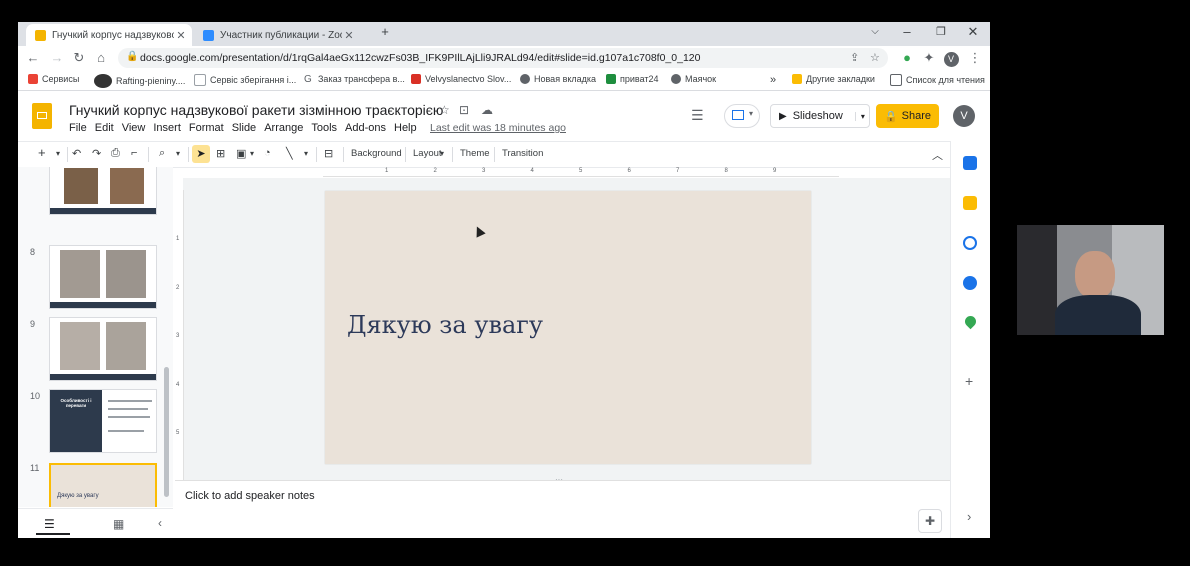 The height and width of the screenshot is (566, 1190). What do you see at coordinates (134, 153) in the screenshot?
I see `paint-format-icon: ⌐` at bounding box center [134, 153].